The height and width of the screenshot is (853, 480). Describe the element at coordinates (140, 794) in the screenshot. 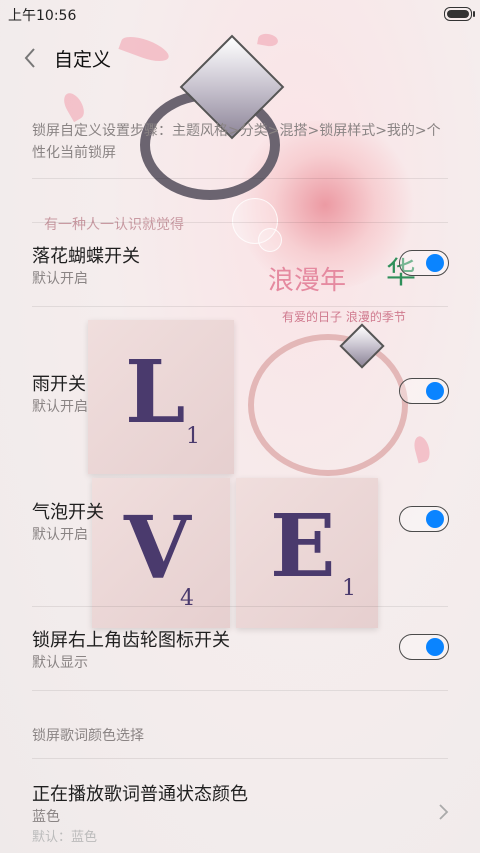

I see `lyrics-color-label: 正在播放歌词普通状态颜色` at that location.